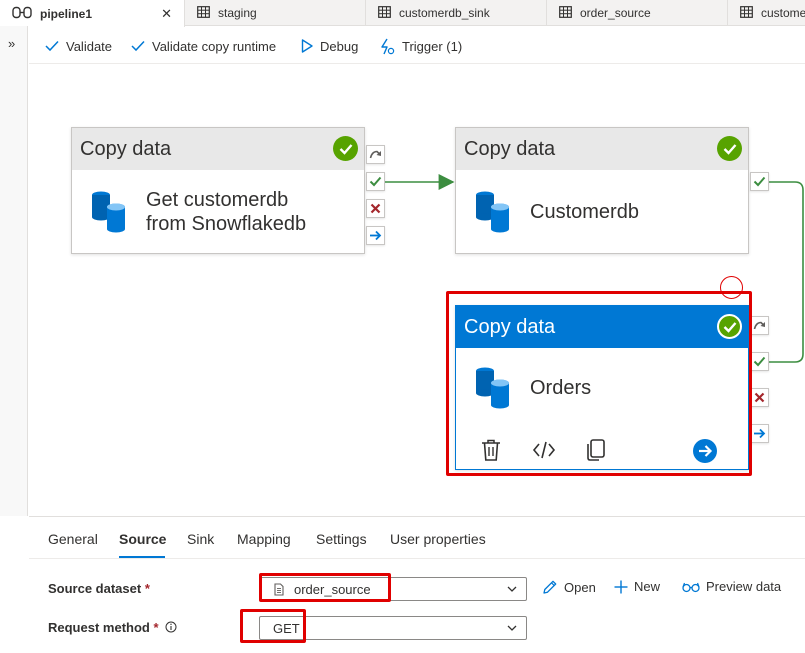 Image resolution: width=805 pixels, height=653 pixels. I want to click on panel-divider, so click(417, 558).